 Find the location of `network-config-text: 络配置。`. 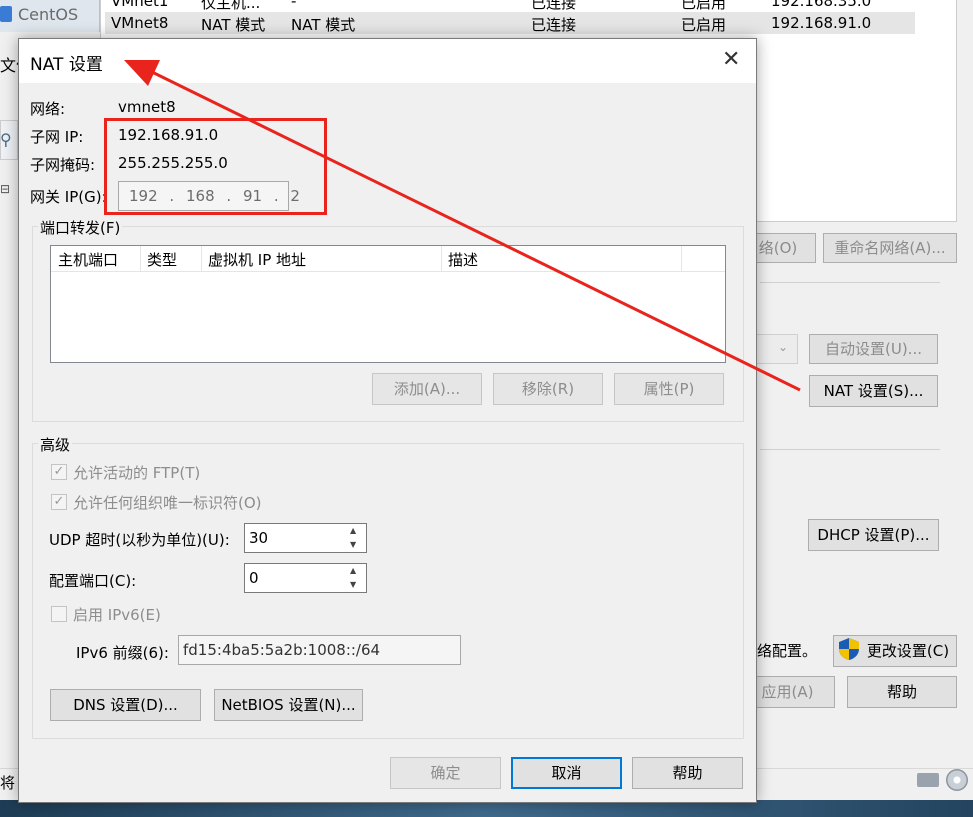

network-config-text: 络配置。 is located at coordinates (787, 651).